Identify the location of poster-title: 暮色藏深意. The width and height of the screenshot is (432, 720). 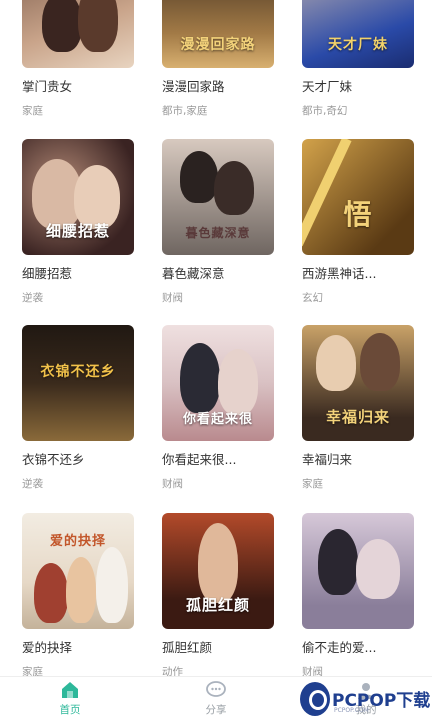
(218, 233).